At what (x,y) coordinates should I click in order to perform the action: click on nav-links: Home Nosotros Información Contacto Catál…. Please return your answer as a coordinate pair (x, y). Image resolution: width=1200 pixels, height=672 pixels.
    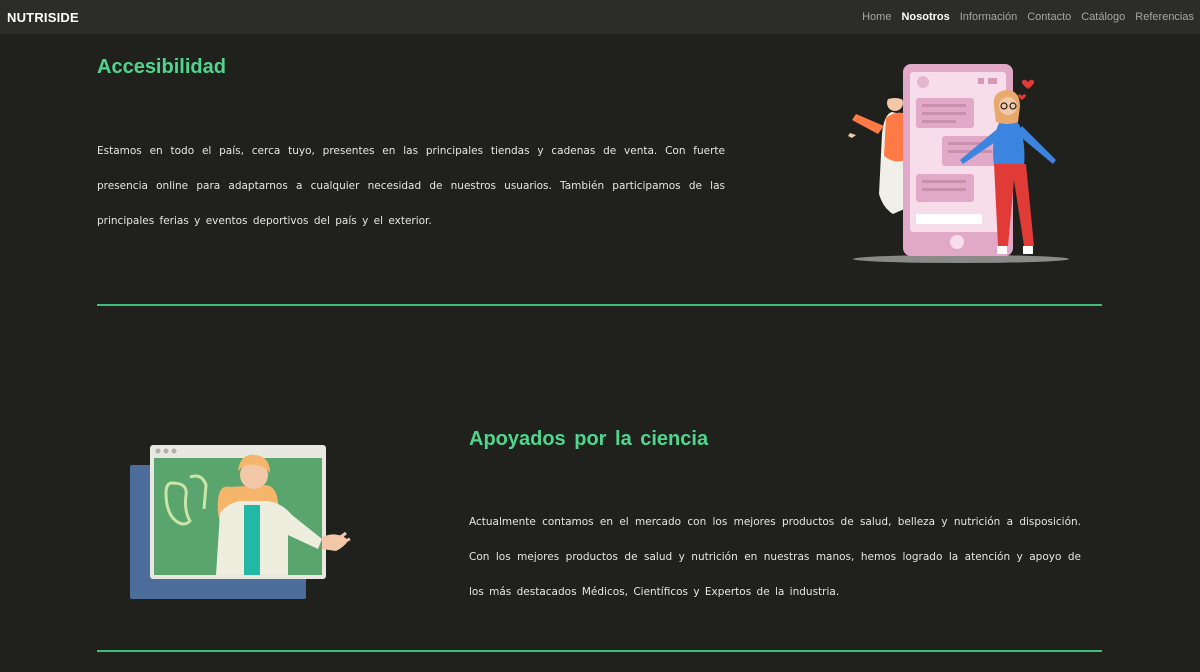
    Looking at the image, I should click on (1028, 17).